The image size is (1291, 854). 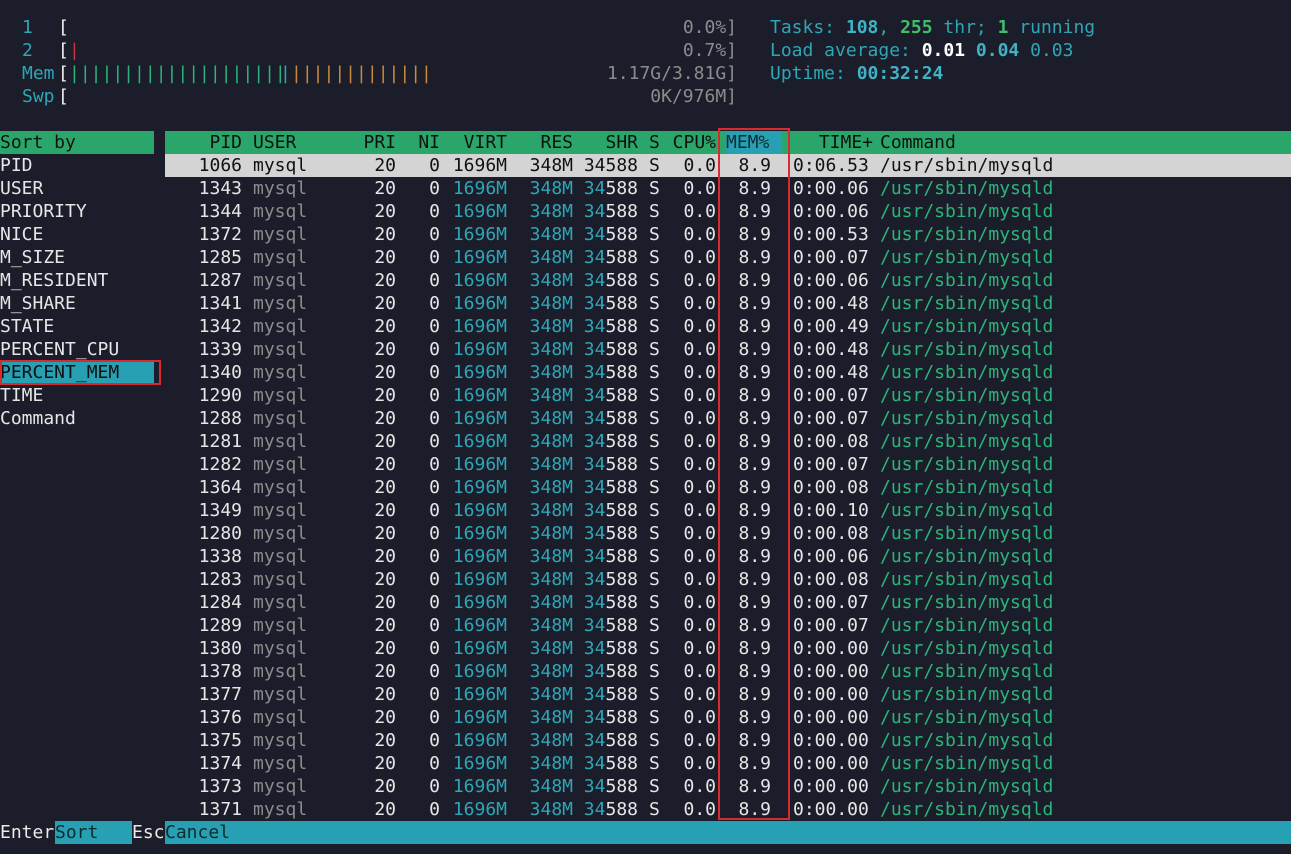 What do you see at coordinates (77, 211) in the screenshot?
I see `sort-option-priority: PRIORITY` at bounding box center [77, 211].